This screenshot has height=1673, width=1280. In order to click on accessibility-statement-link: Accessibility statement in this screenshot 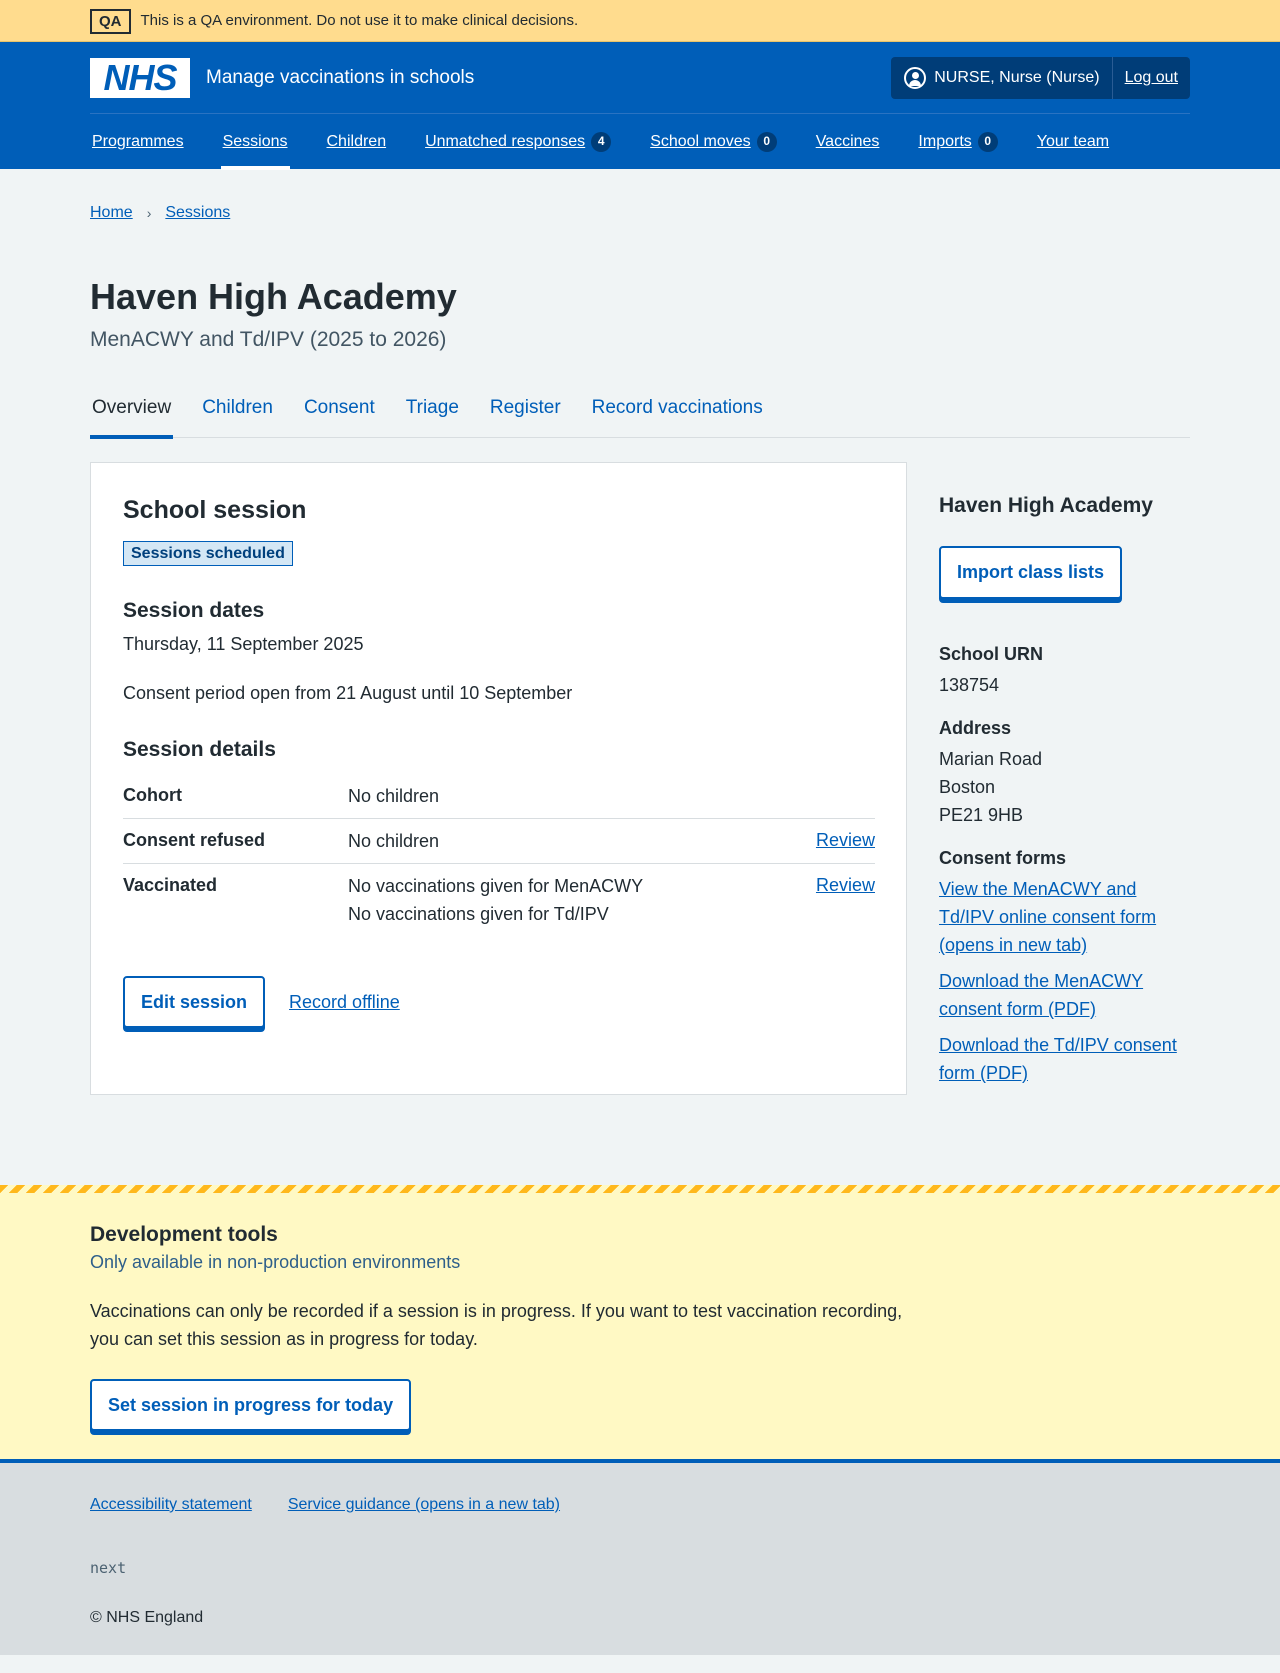, I will do `click(171, 1504)`.